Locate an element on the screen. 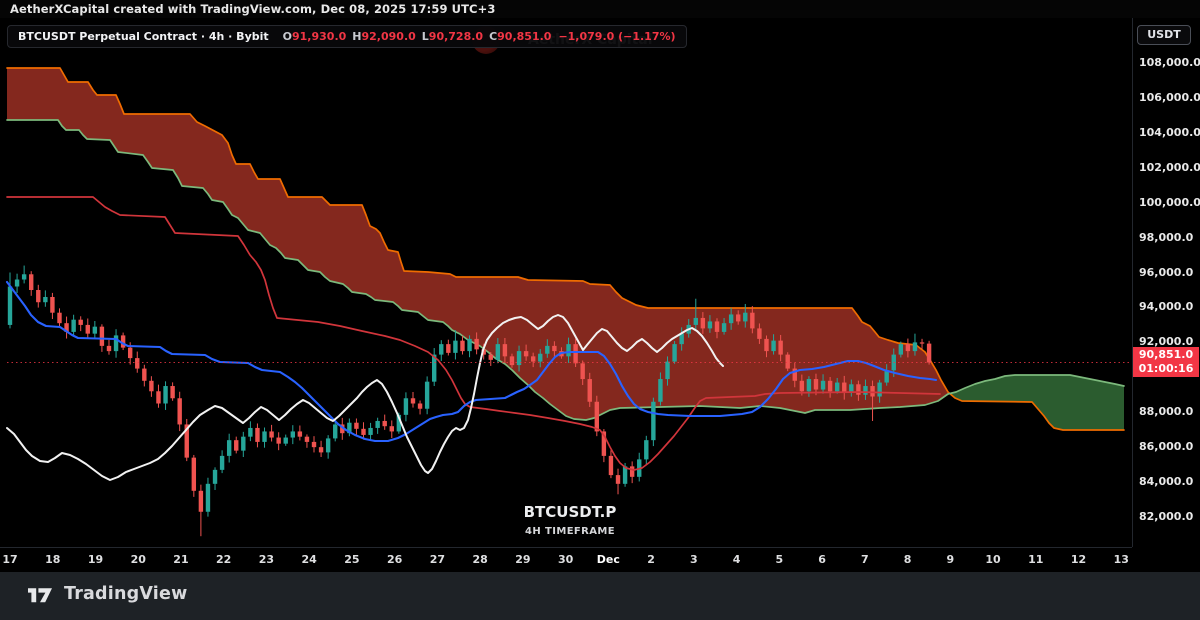 The image size is (1200, 620). time-tick: 19 is located at coordinates (95, 559).